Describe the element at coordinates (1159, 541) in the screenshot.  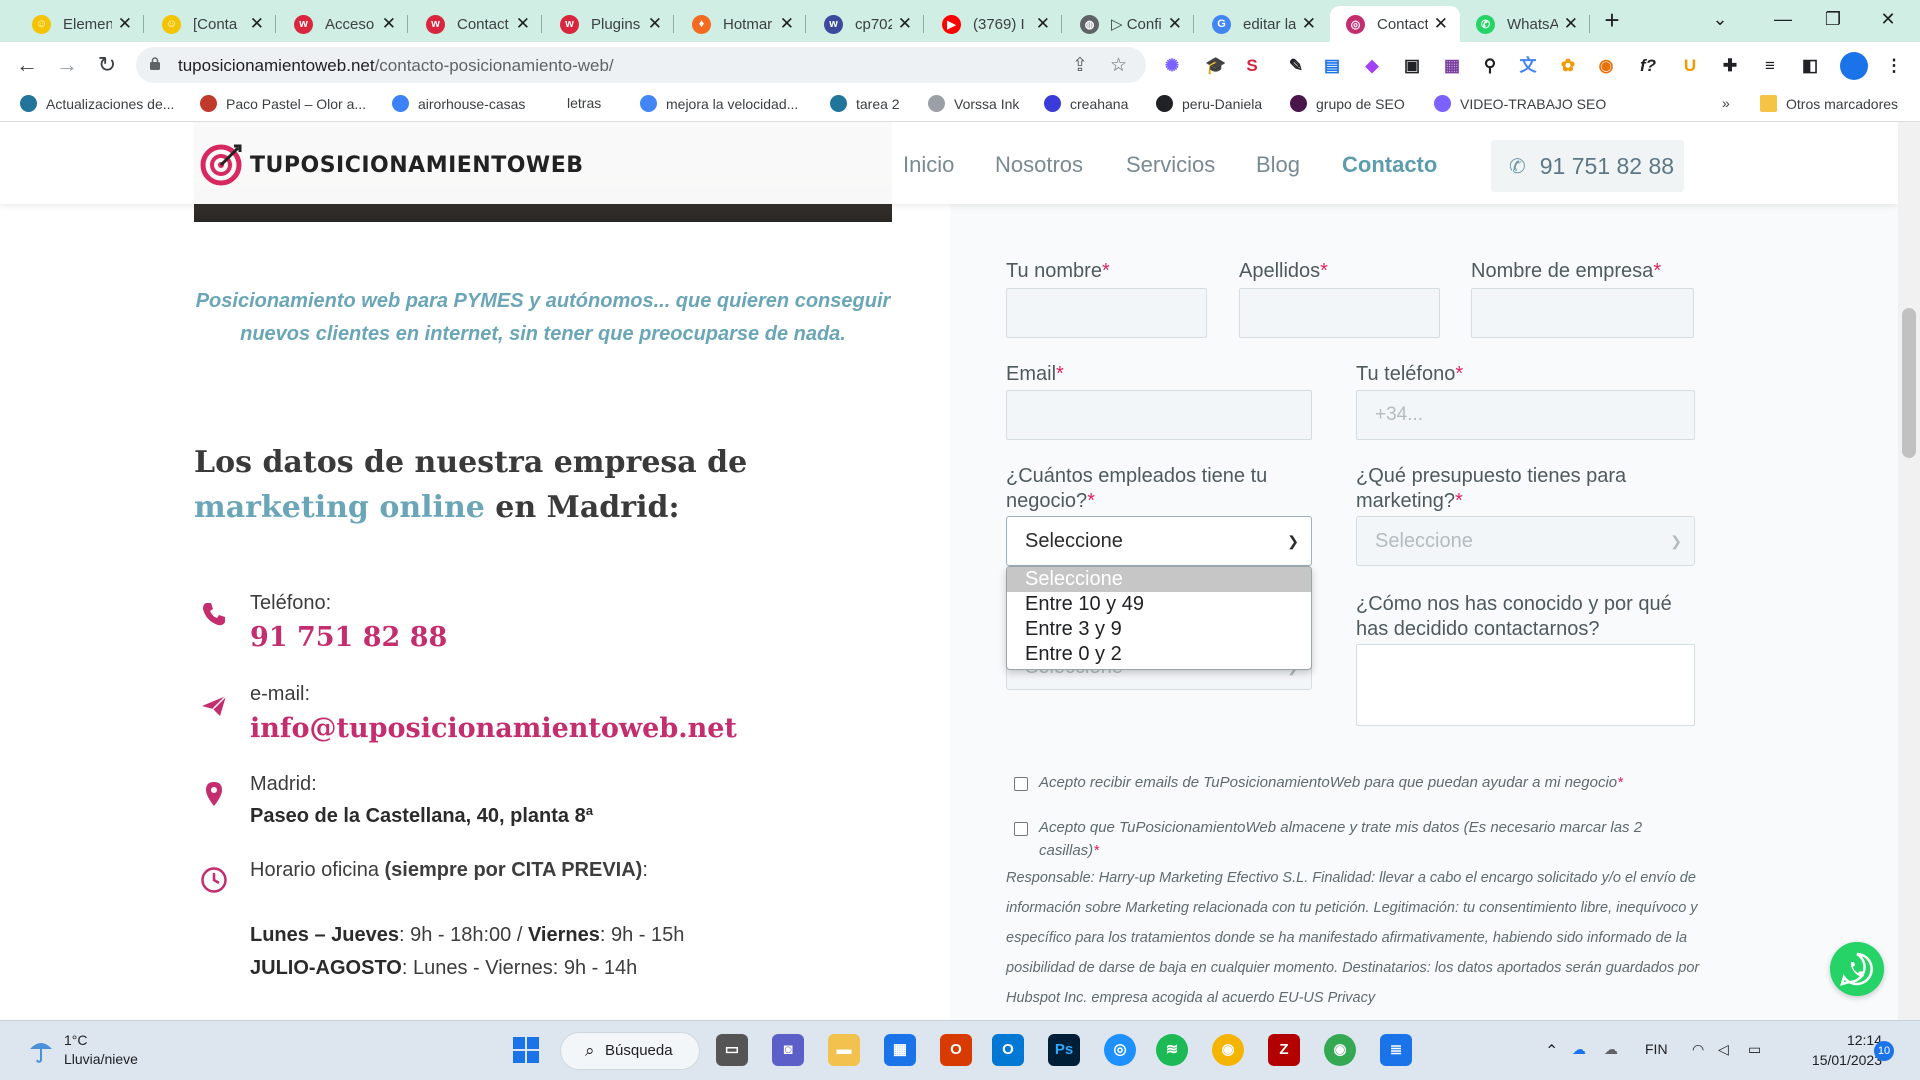
I see `employees-select: Seleccione ❯` at that location.